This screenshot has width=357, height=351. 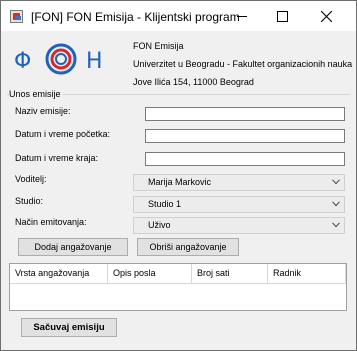 I want to click on table-header-opis: Opis posla, so click(x=150, y=274).